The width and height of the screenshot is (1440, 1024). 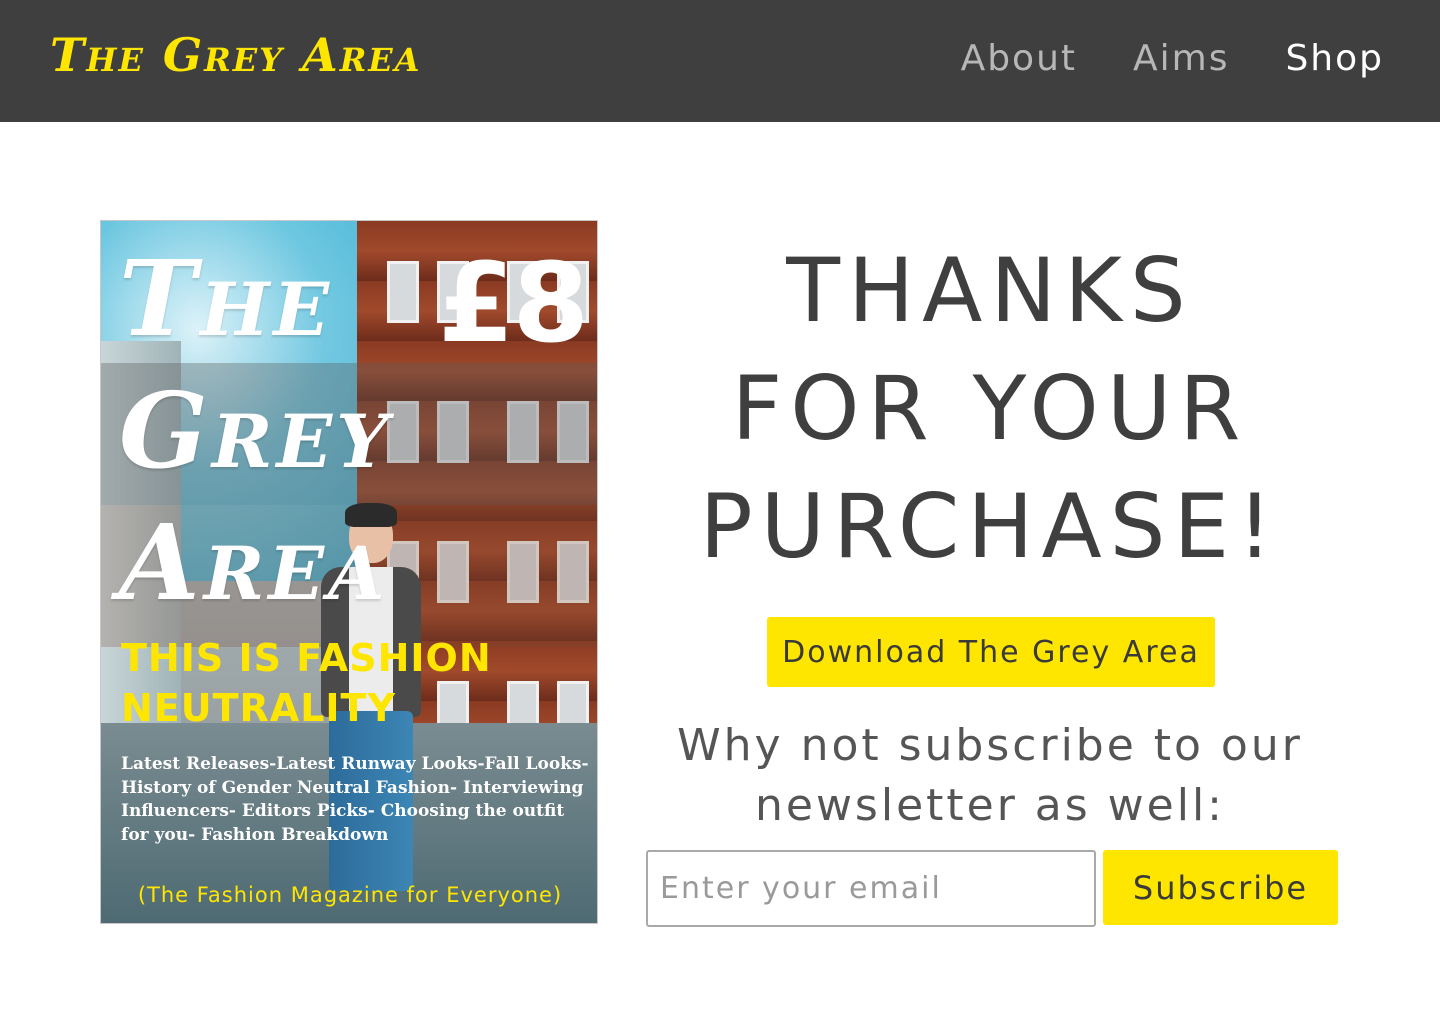 I want to click on cover-title-line: Area, so click(x=254, y=562).